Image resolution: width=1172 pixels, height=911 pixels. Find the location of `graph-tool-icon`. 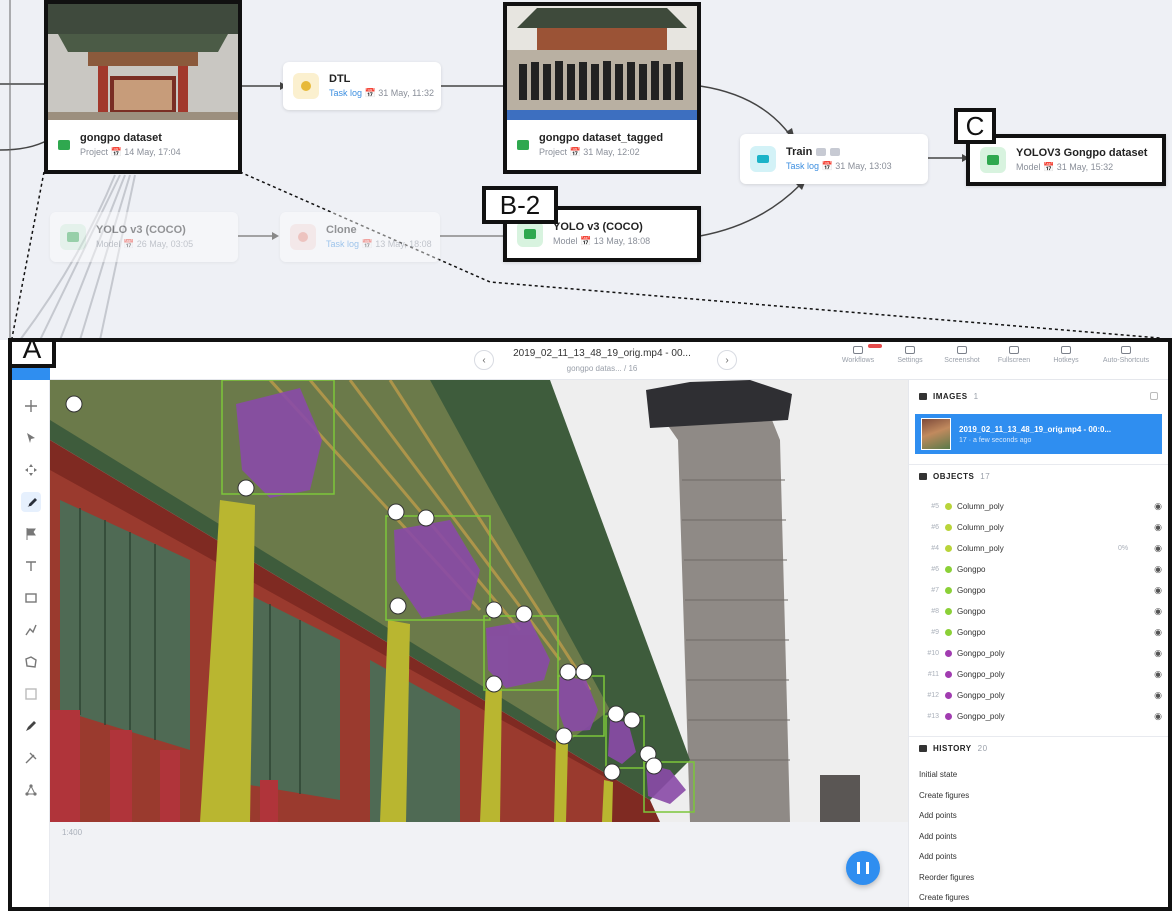

graph-tool-icon is located at coordinates (31, 790).